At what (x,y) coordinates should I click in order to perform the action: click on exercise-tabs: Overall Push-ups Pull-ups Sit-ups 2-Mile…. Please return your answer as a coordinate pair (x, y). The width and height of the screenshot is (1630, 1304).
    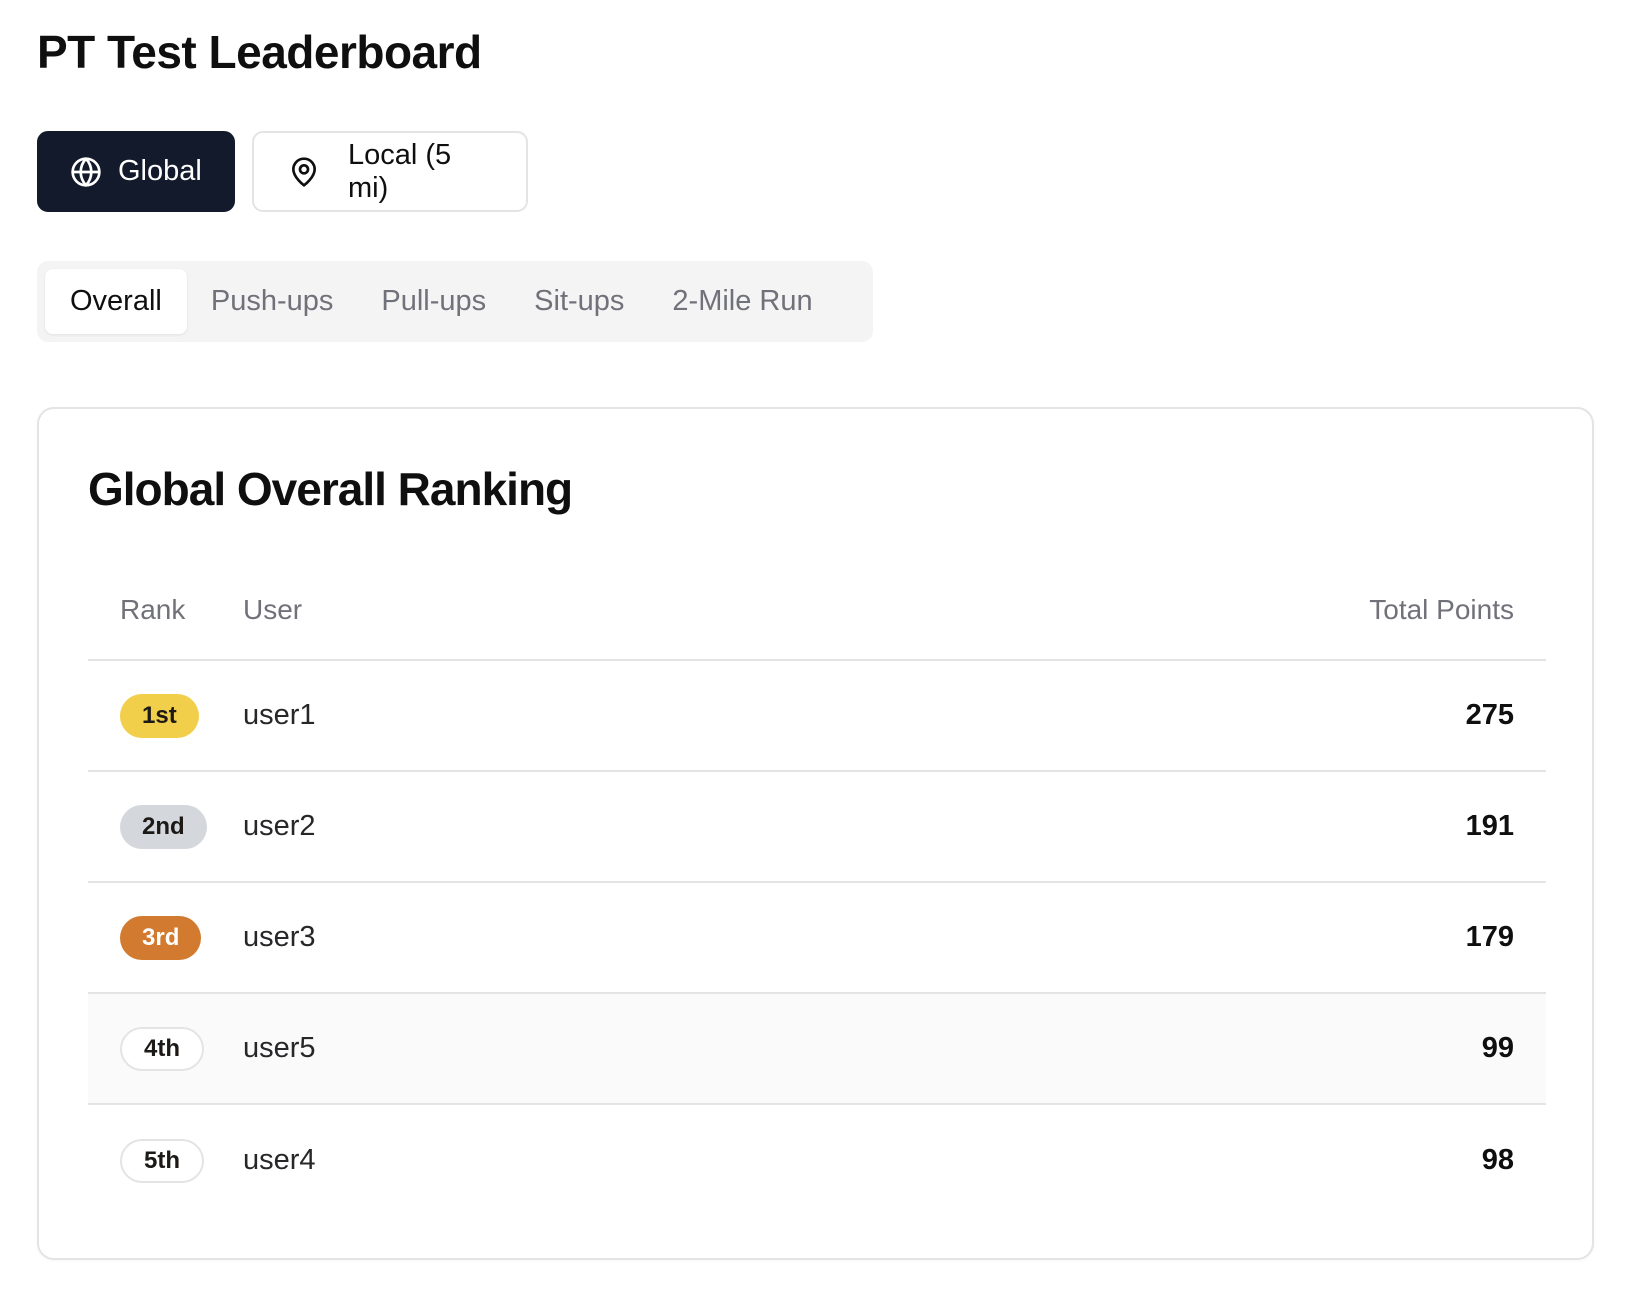
    Looking at the image, I should click on (455, 301).